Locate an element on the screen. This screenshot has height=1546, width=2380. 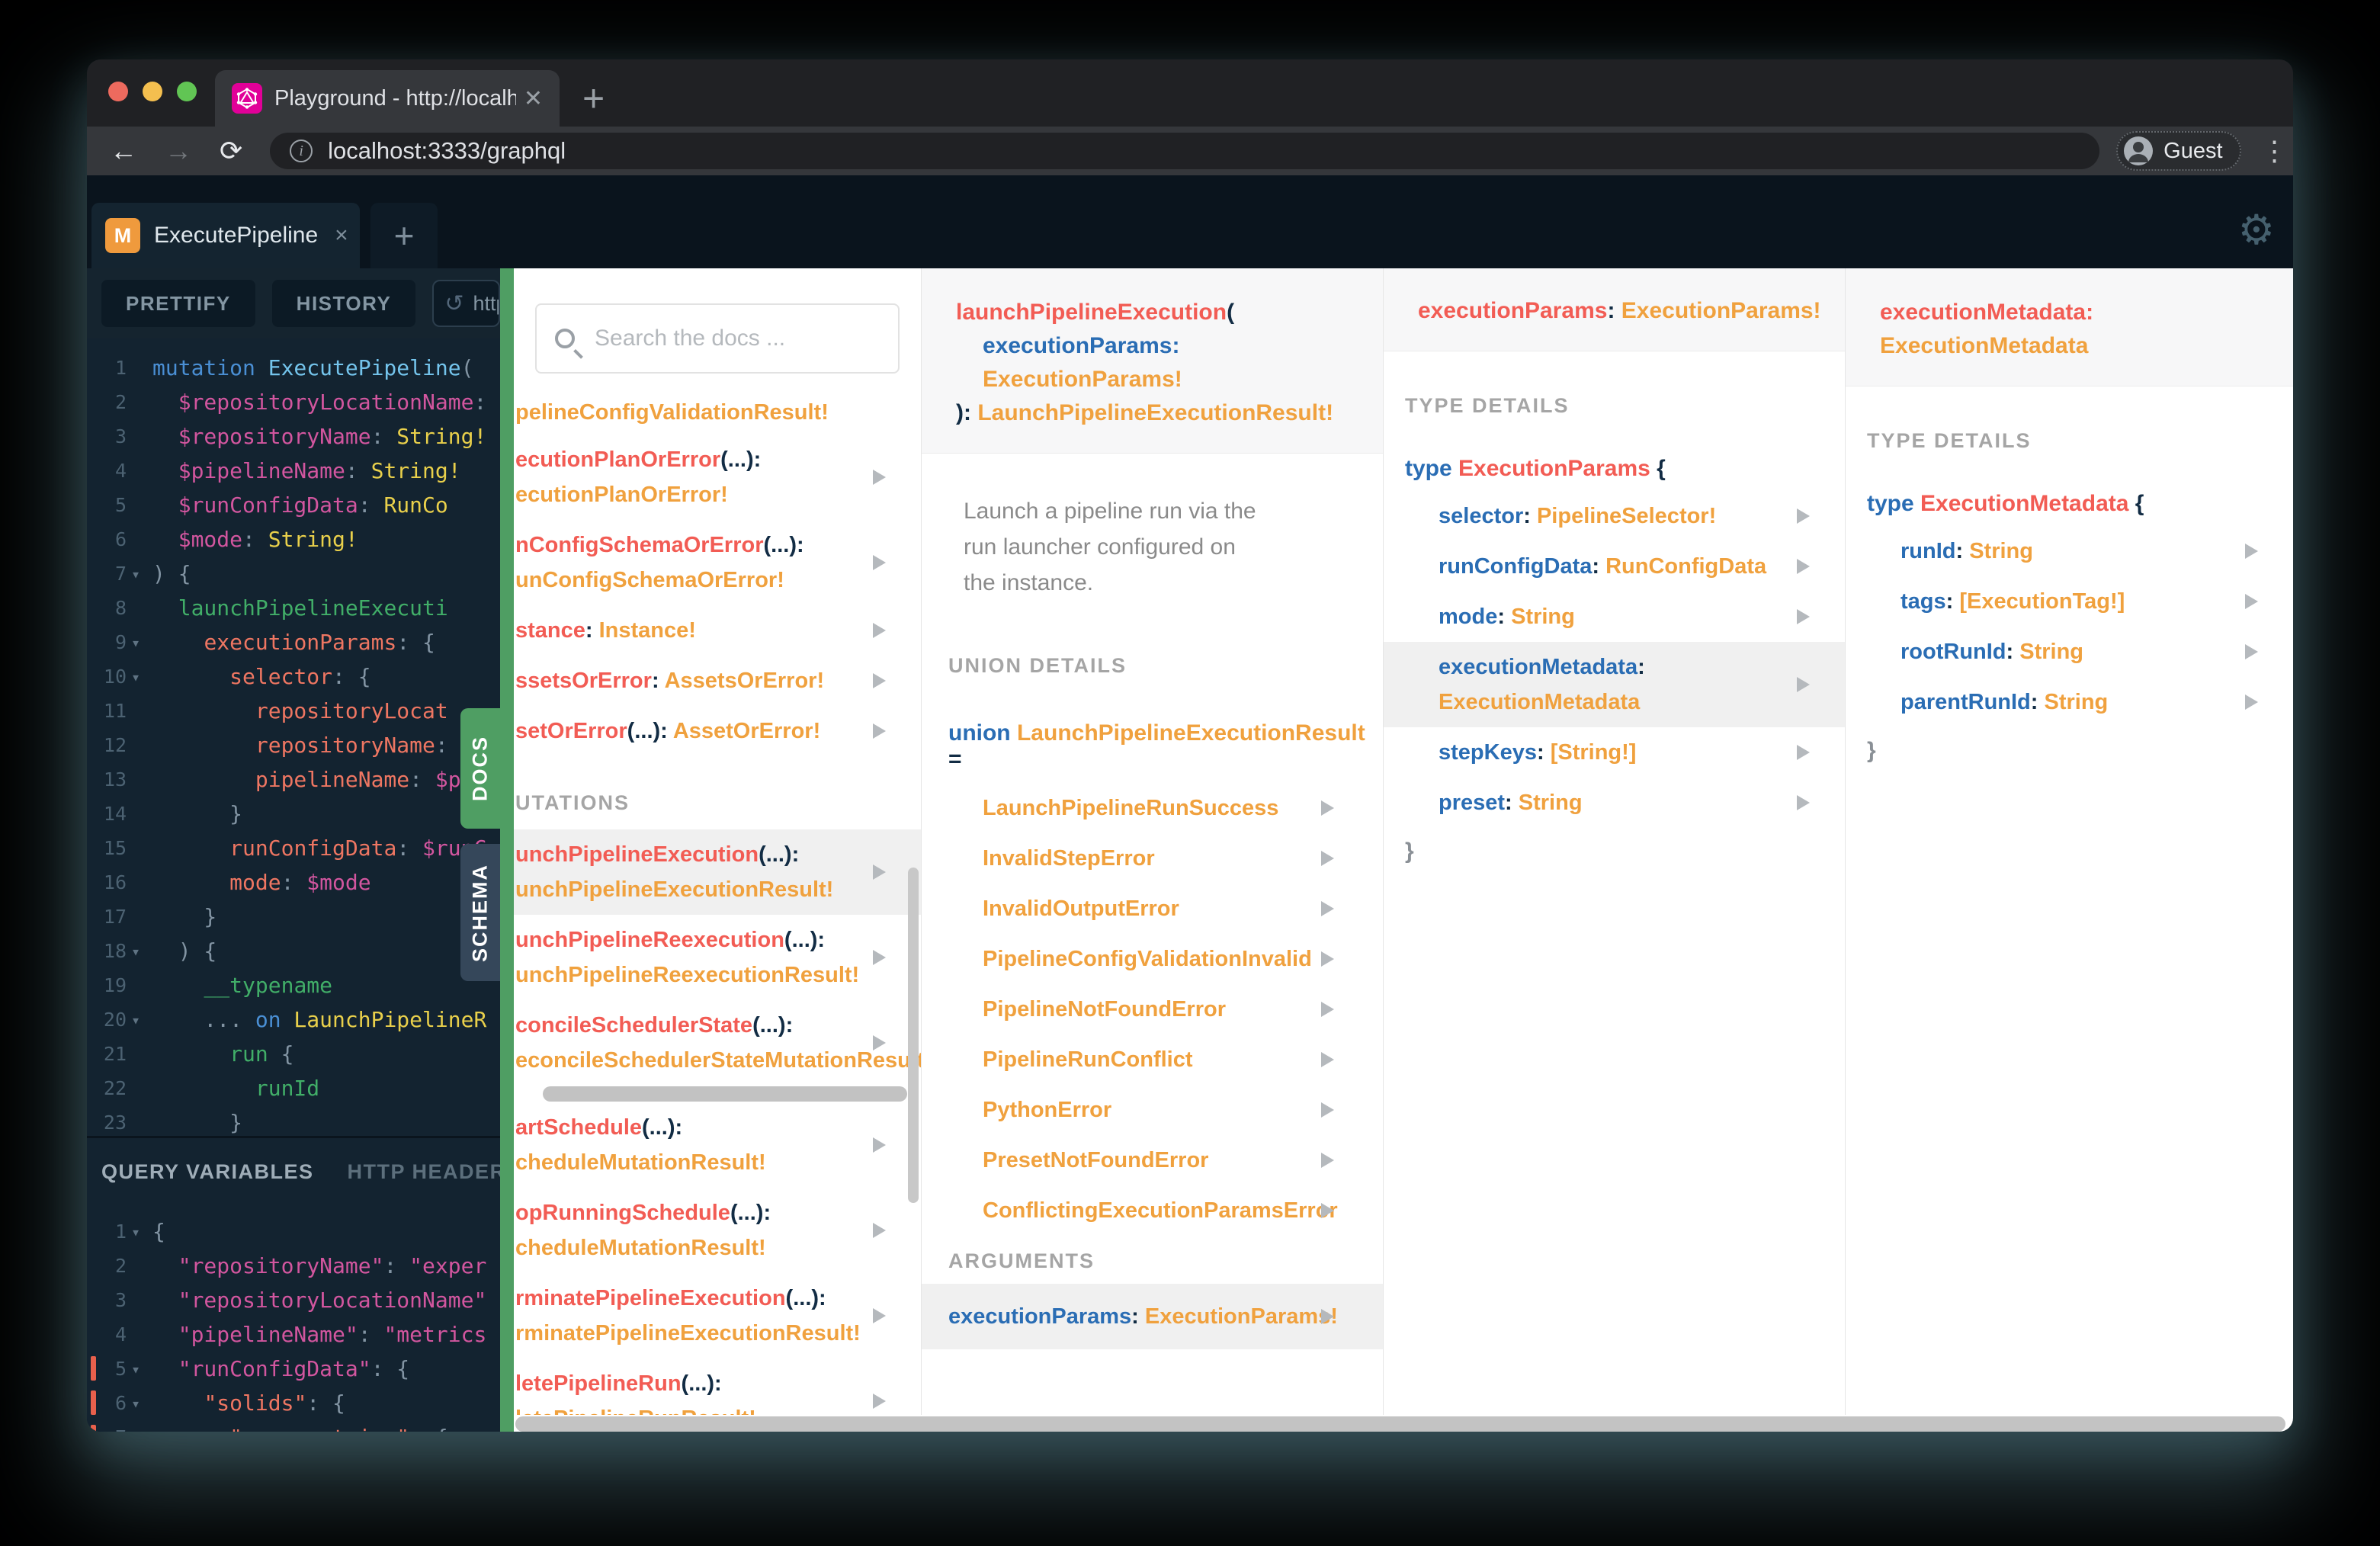
union-member-PythonError: PythonError is located at coordinates (1152, 1110).